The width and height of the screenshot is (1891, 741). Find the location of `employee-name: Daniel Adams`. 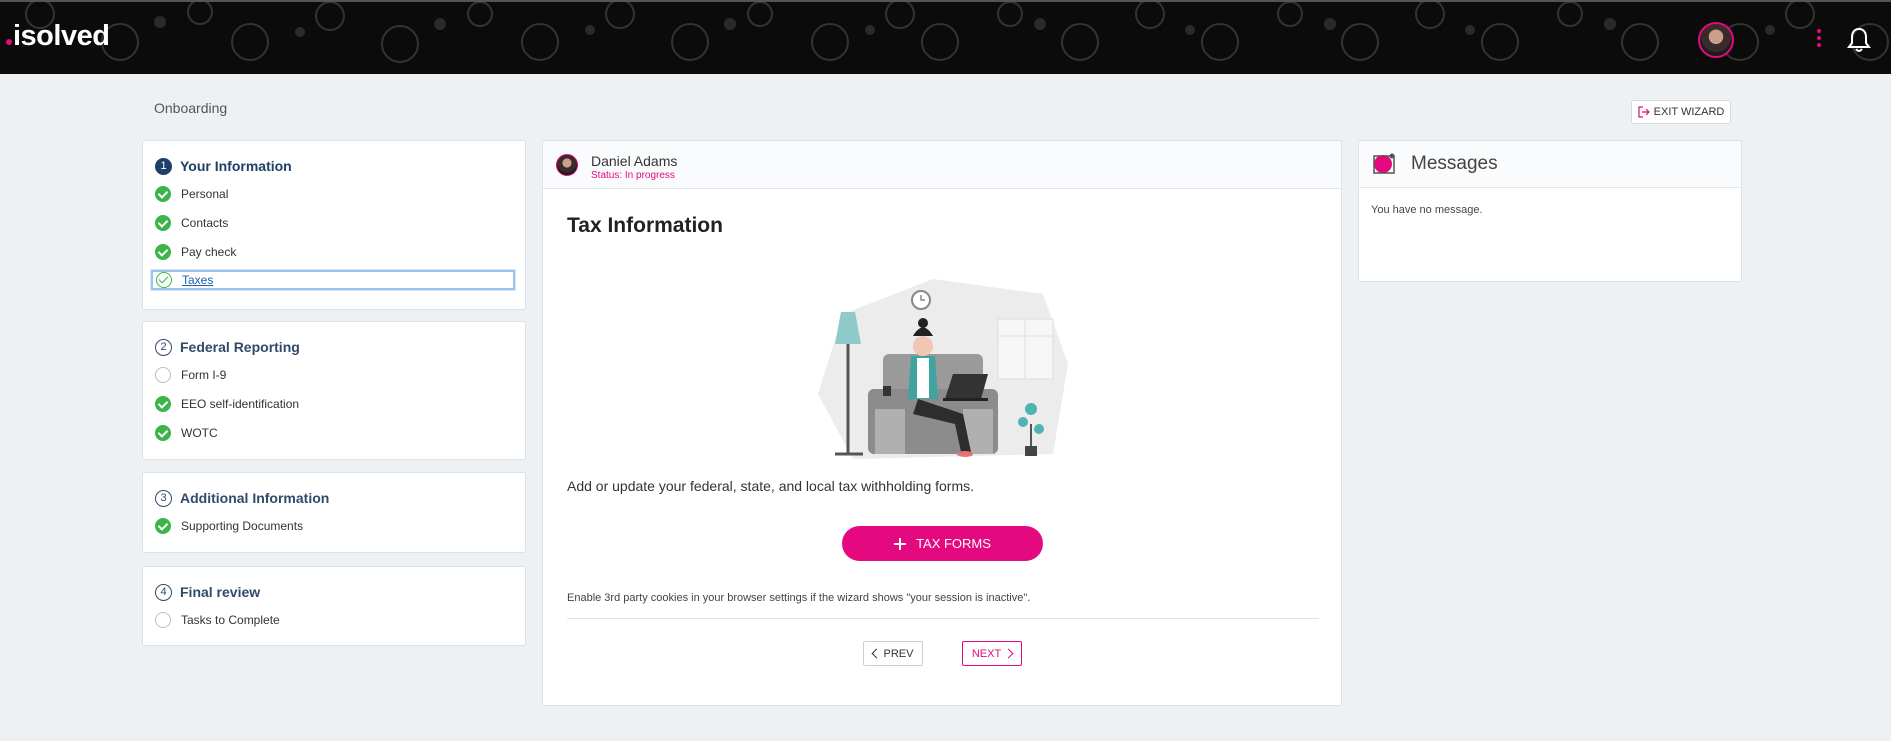

employee-name: Daniel Adams is located at coordinates (634, 161).